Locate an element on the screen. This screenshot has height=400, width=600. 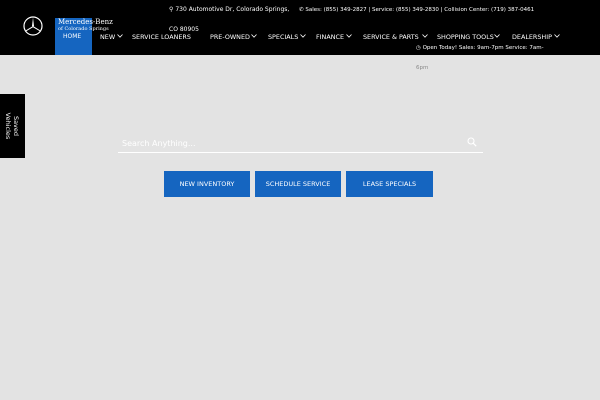
store-hours-overflow: 6pm is located at coordinates (422, 68).